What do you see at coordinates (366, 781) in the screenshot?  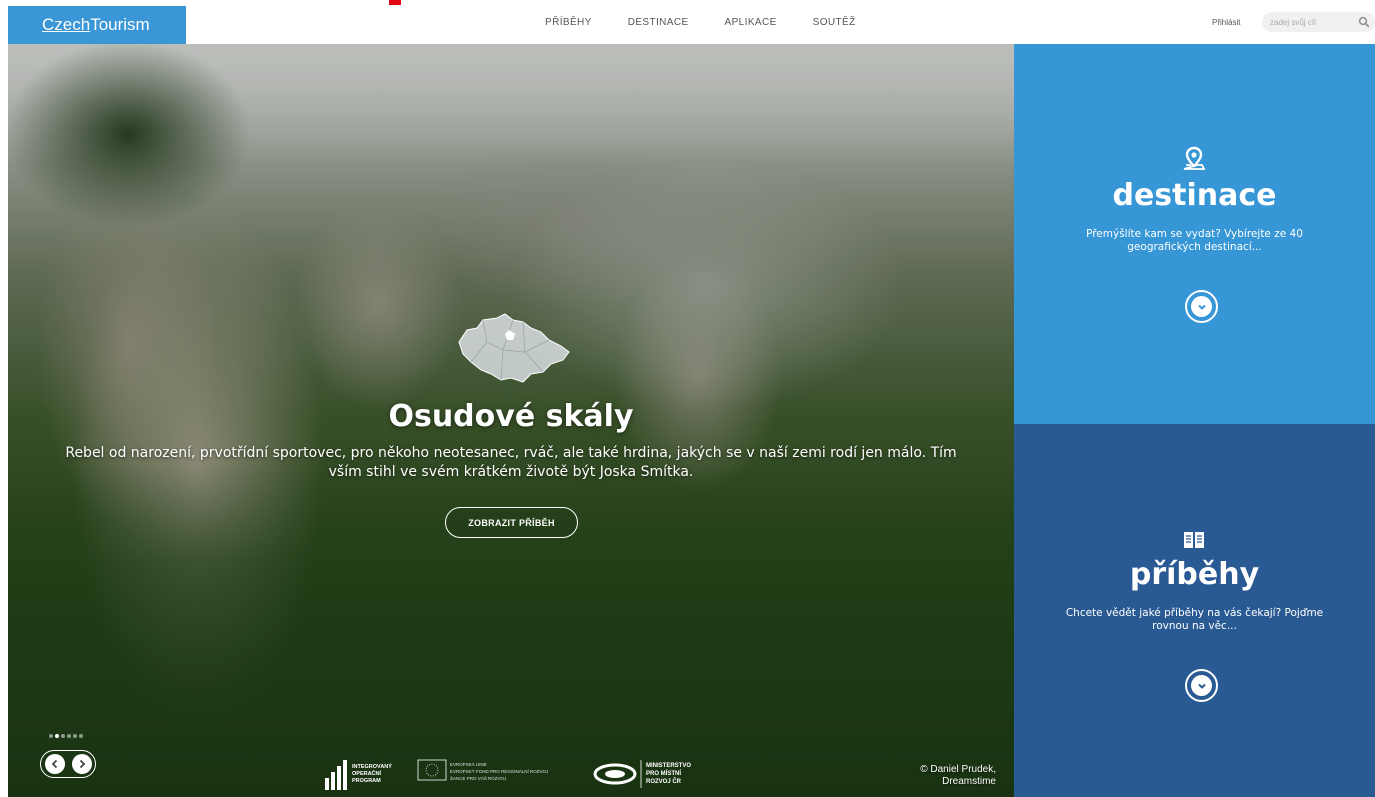 I see `iop-line-3: PROGRAM` at bounding box center [366, 781].